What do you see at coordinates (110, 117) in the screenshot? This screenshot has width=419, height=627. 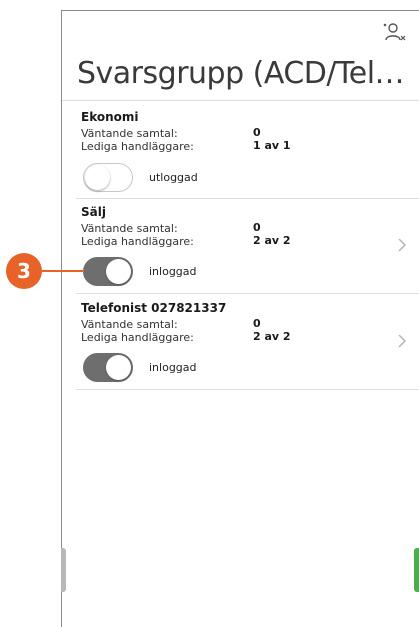 I see `group-name: Ekonomi` at bounding box center [110, 117].